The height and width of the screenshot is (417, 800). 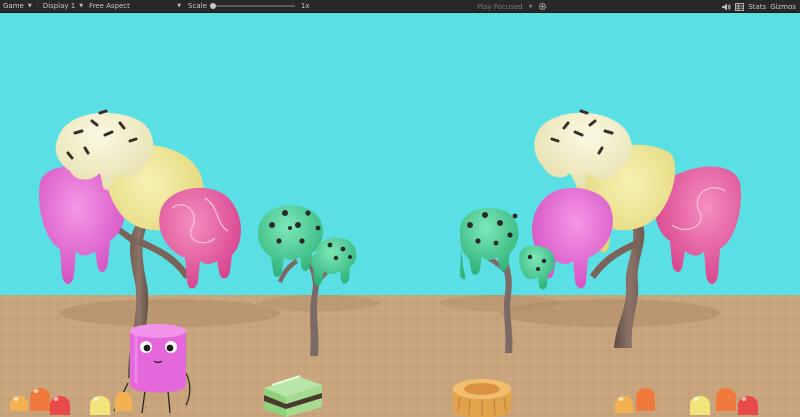 I want to click on aspect-dropdown: Free Aspect ▼, so click(x=135, y=6).